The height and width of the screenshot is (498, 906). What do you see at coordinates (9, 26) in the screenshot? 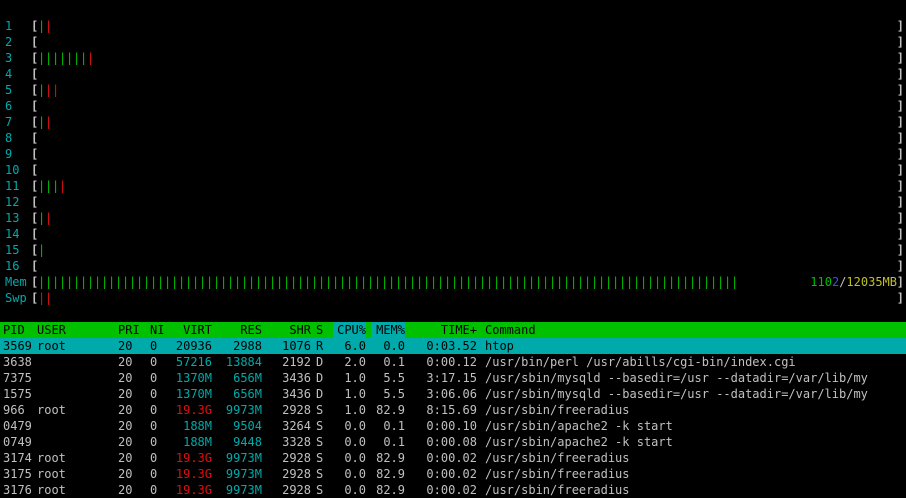
I see `cpu-number: 1` at bounding box center [9, 26].